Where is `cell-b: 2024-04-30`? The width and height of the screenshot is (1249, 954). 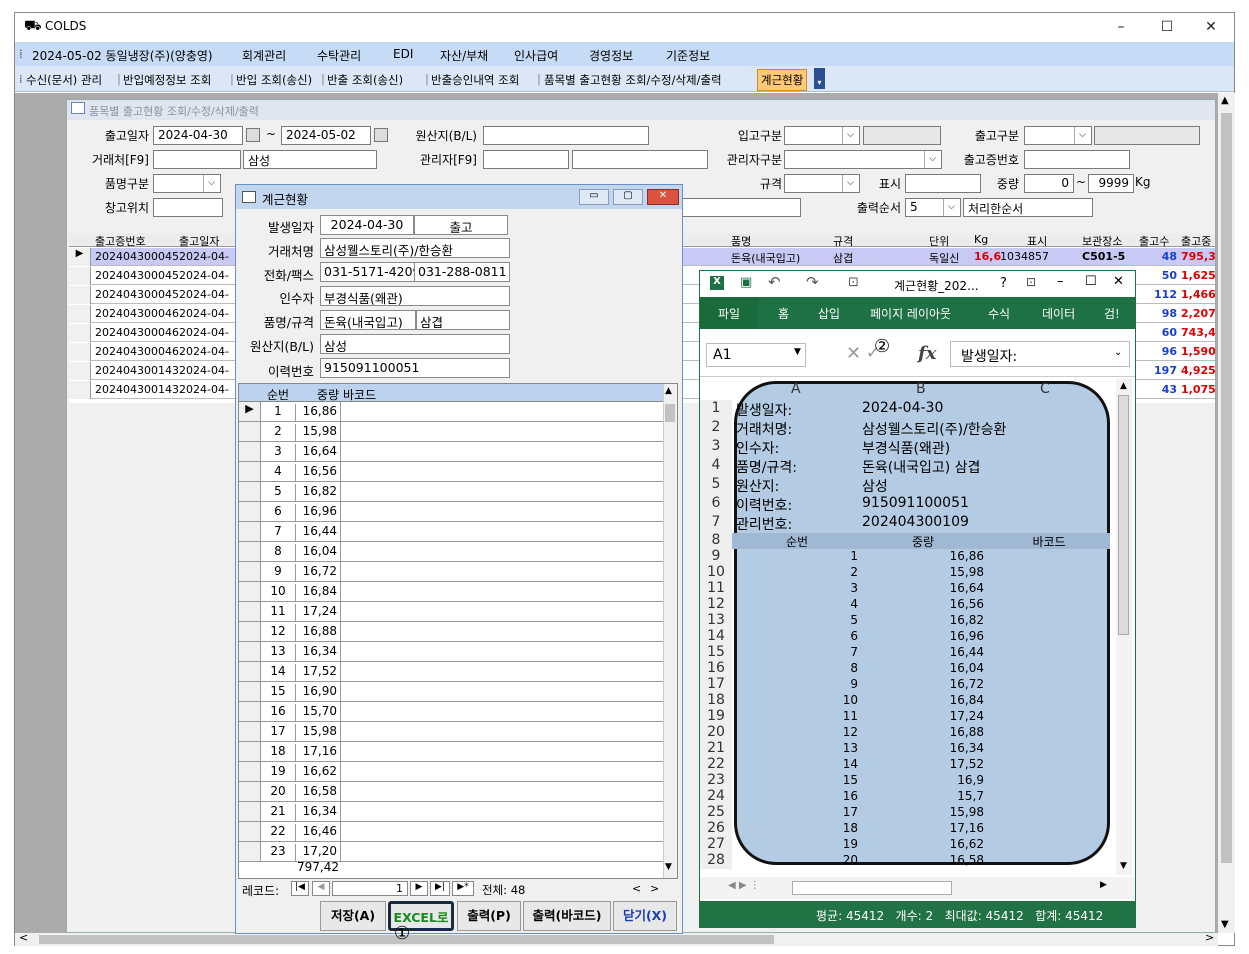 cell-b: 2024-04-30 is located at coordinates (902, 408).